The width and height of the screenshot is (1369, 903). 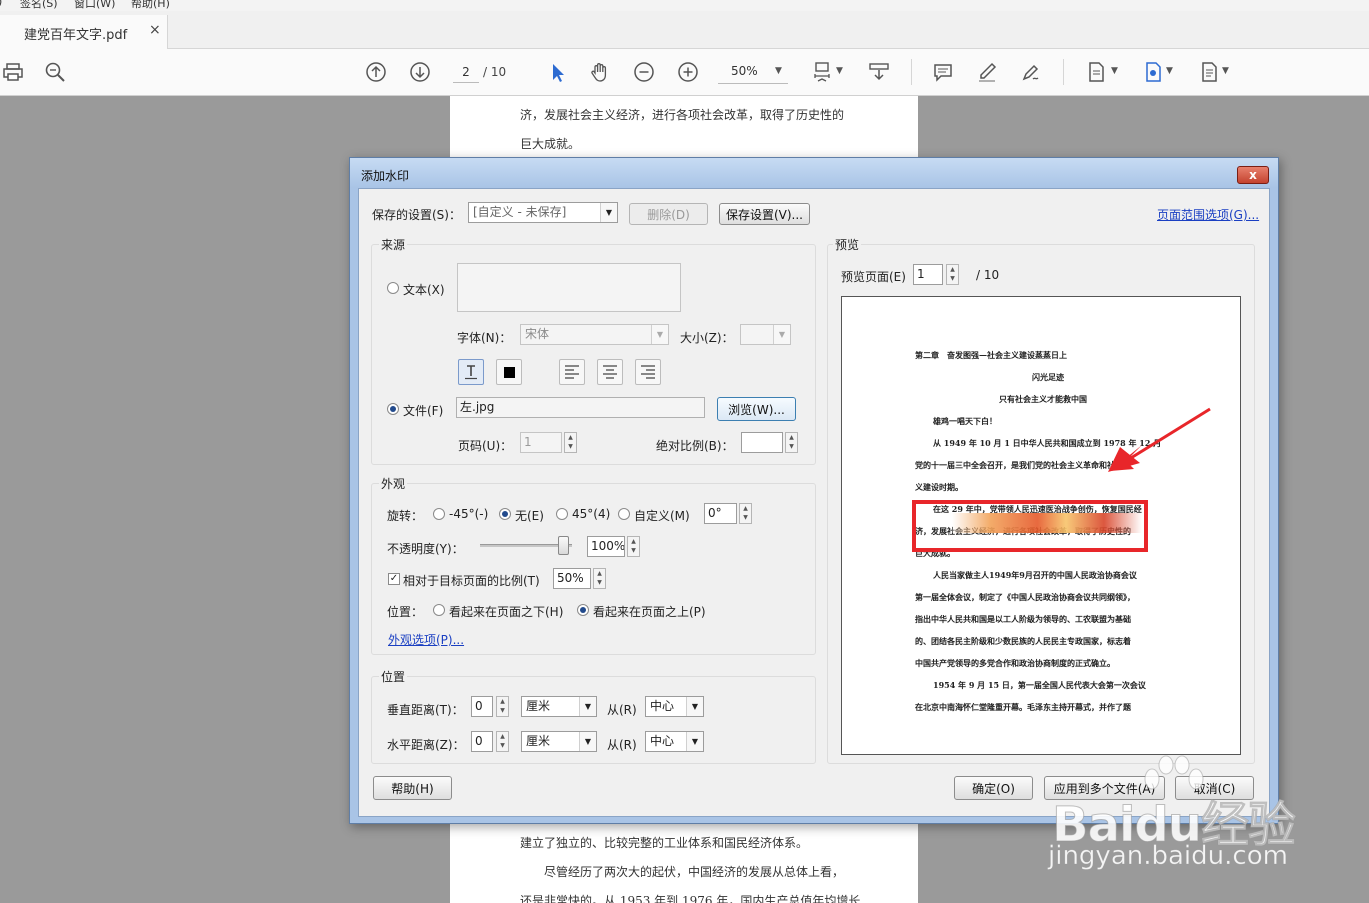 What do you see at coordinates (439, 514) in the screenshot?
I see `rotate-neg45-radio` at bounding box center [439, 514].